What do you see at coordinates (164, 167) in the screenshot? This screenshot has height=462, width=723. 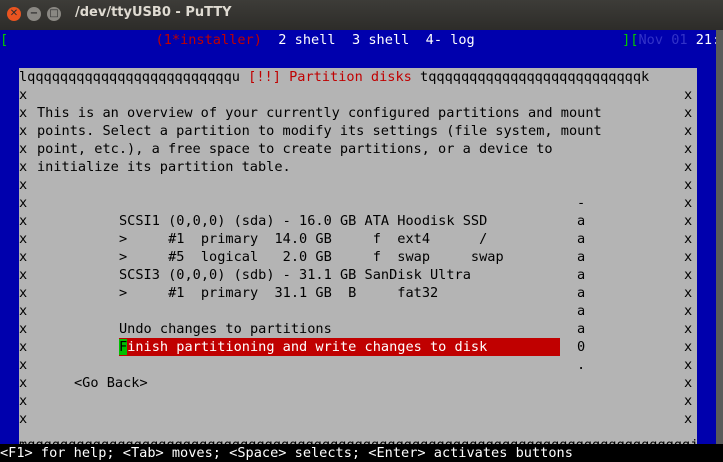 I see `description-line: initialize its partition table.` at bounding box center [164, 167].